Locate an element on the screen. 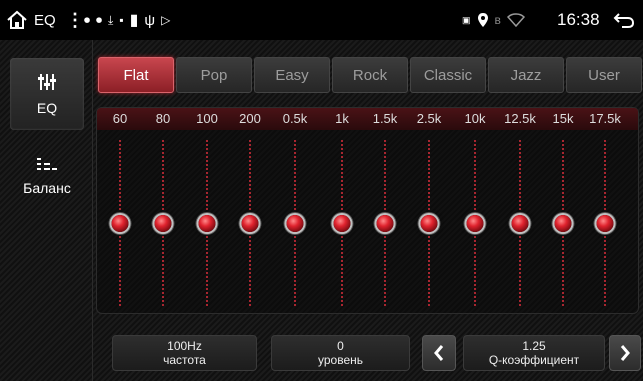 This screenshot has height=381, width=643. level-display: 0 уровень is located at coordinates (340, 353).